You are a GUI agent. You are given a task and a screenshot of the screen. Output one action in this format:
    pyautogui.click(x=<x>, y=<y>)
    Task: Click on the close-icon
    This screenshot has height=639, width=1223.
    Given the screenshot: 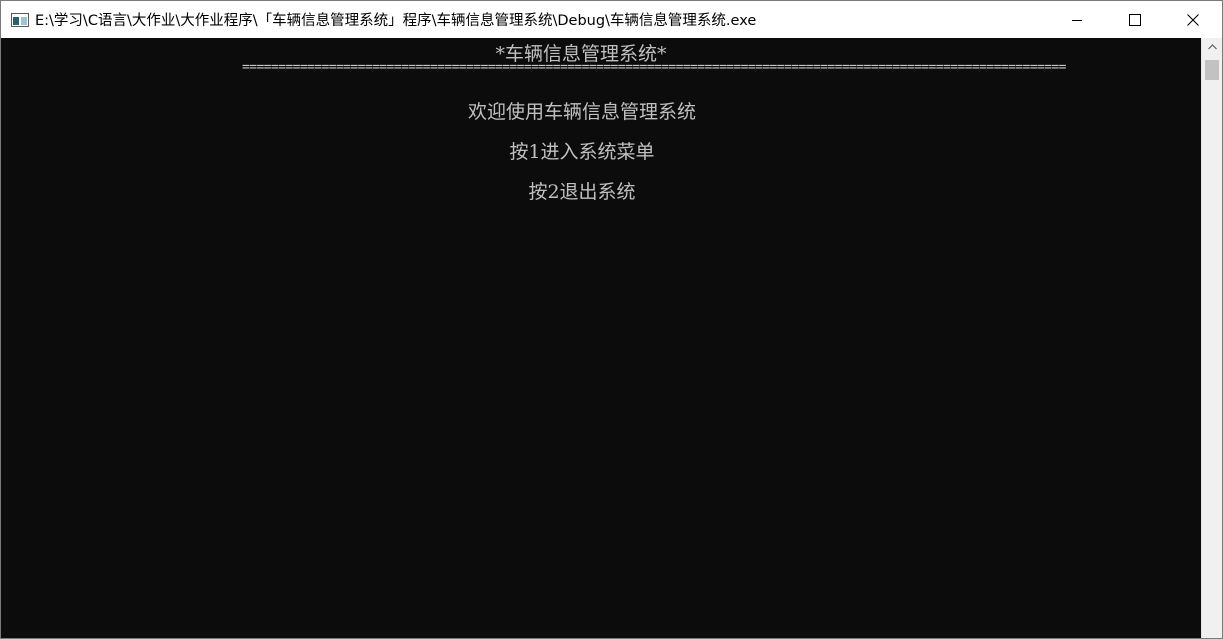 What is the action you would take?
    pyautogui.click(x=1193, y=19)
    